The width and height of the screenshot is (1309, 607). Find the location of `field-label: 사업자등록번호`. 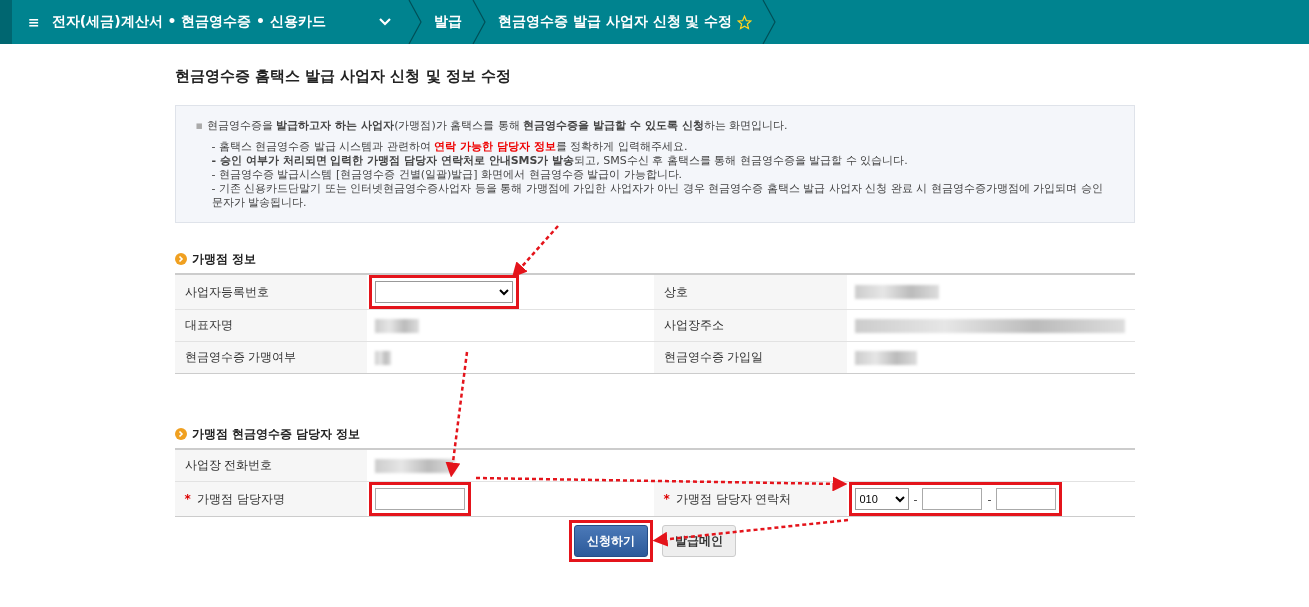

field-label: 사업자등록번호 is located at coordinates (226, 292).